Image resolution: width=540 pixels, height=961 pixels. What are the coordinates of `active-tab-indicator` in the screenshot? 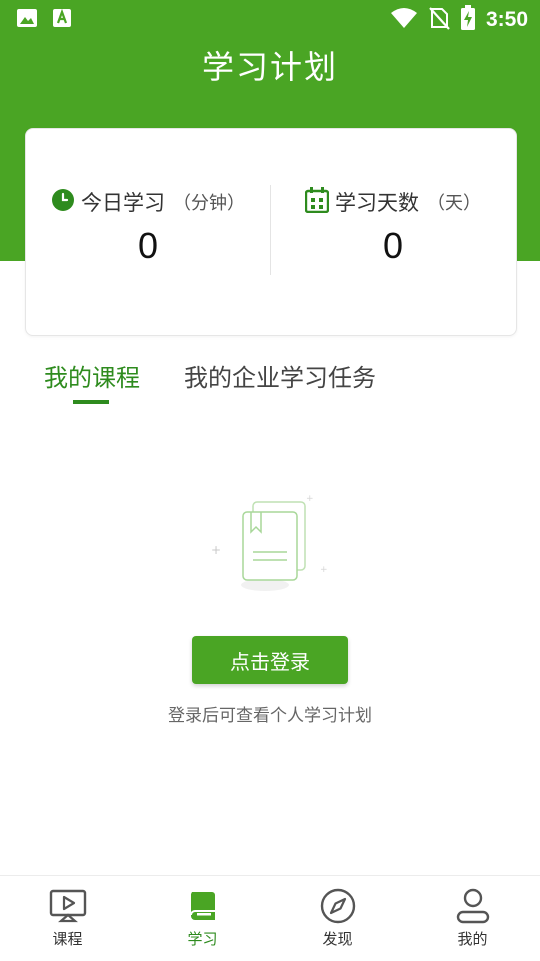 It's located at (91, 402).